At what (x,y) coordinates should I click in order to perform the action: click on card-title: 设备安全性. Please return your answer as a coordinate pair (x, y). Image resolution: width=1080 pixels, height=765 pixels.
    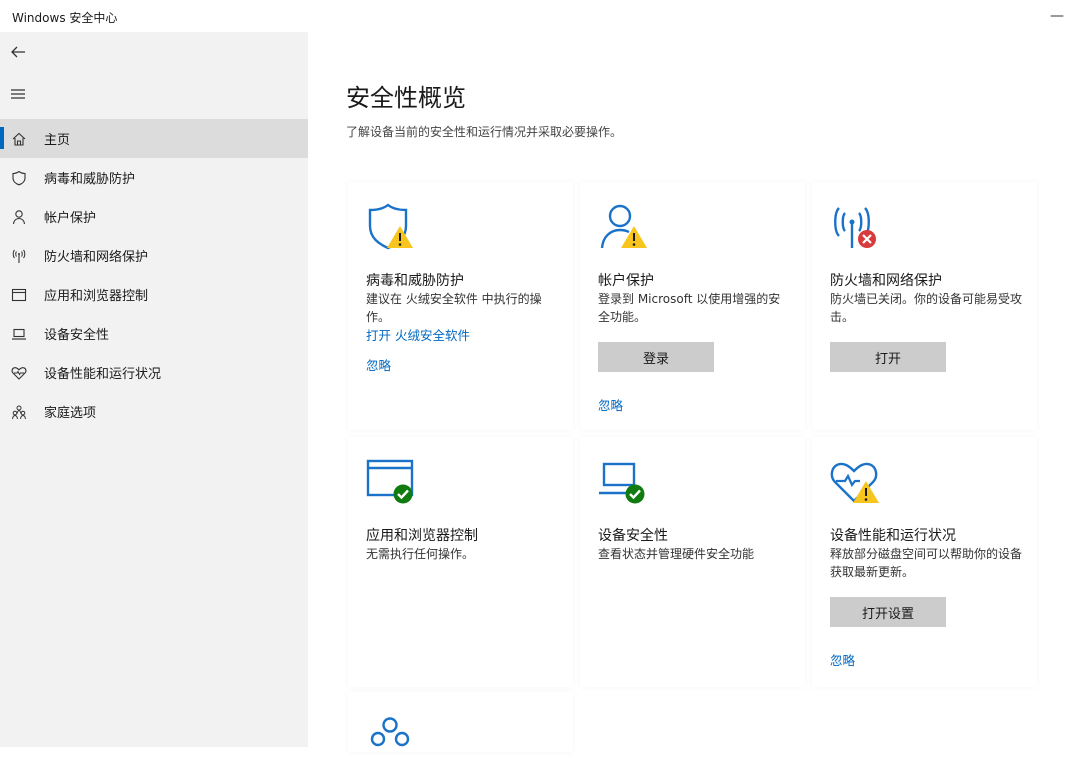
    Looking at the image, I should click on (633, 536).